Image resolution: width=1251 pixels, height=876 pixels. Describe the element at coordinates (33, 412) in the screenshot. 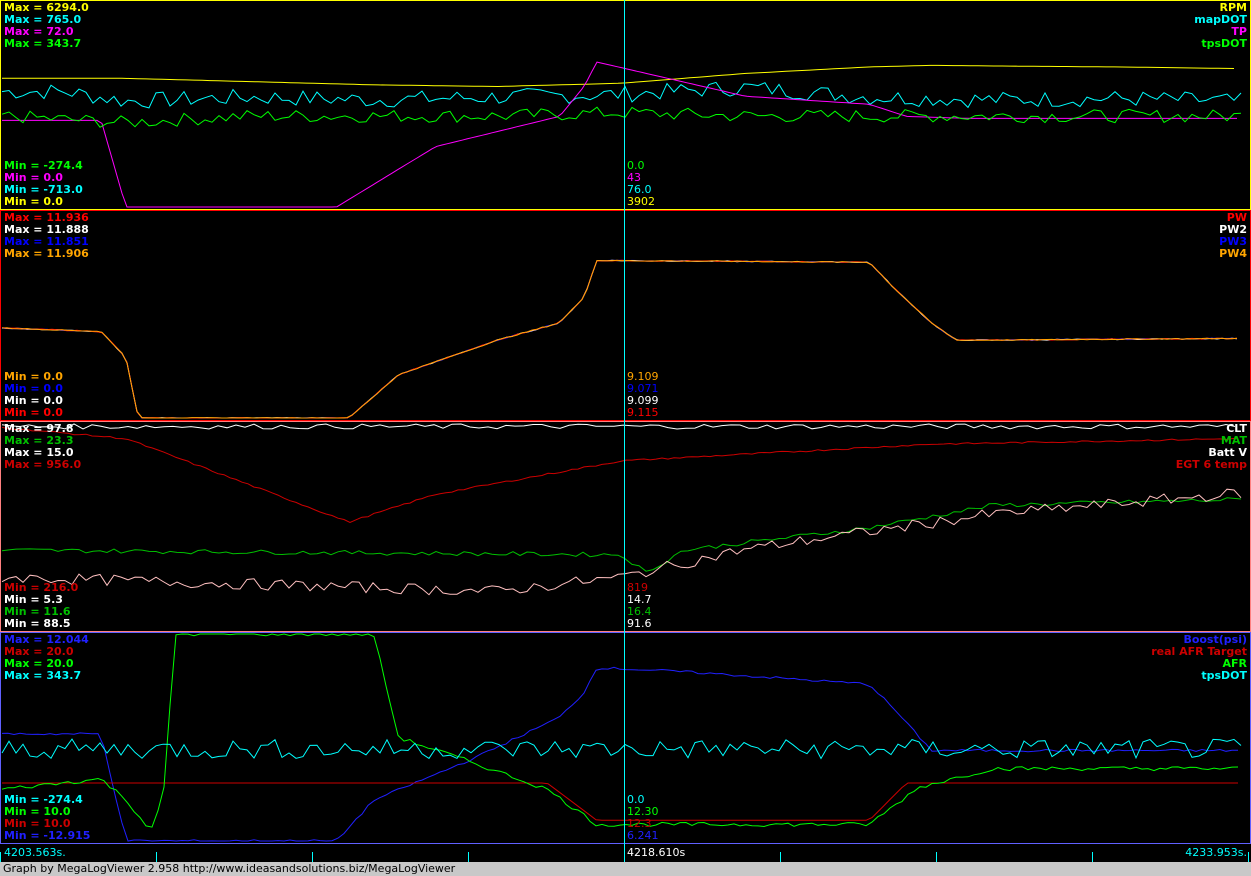

I see `min-label-2-0: Min = 0.0` at that location.